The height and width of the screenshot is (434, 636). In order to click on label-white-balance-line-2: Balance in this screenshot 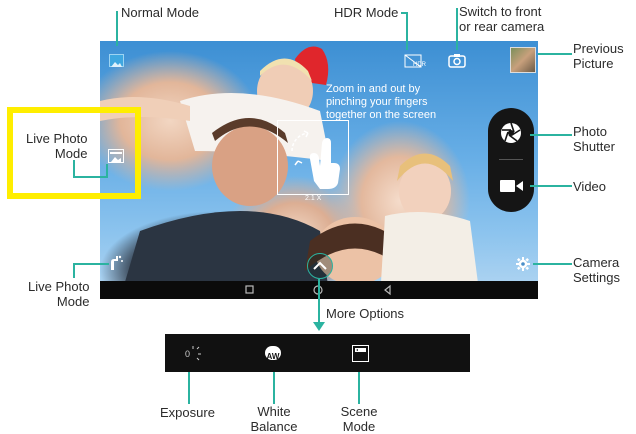, I will do `click(274, 426)`.